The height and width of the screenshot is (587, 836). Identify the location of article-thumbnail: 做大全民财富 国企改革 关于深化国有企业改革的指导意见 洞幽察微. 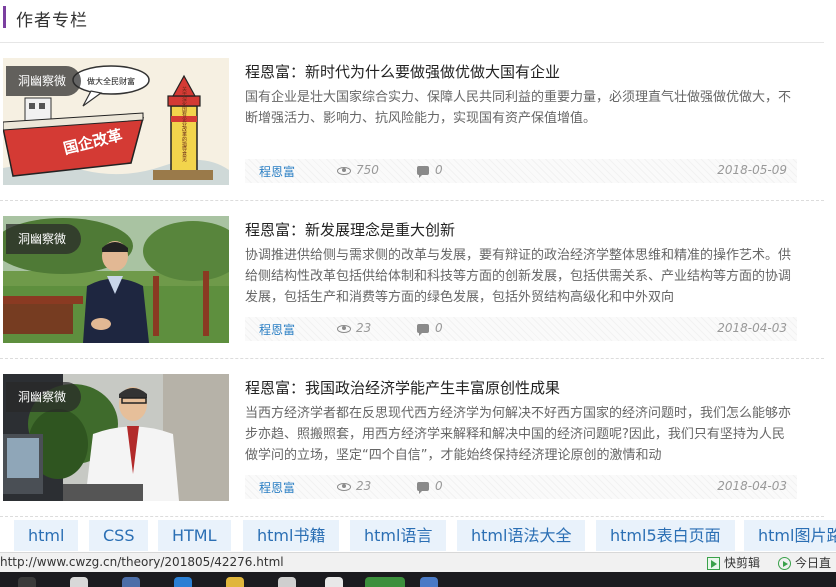
(116, 121).